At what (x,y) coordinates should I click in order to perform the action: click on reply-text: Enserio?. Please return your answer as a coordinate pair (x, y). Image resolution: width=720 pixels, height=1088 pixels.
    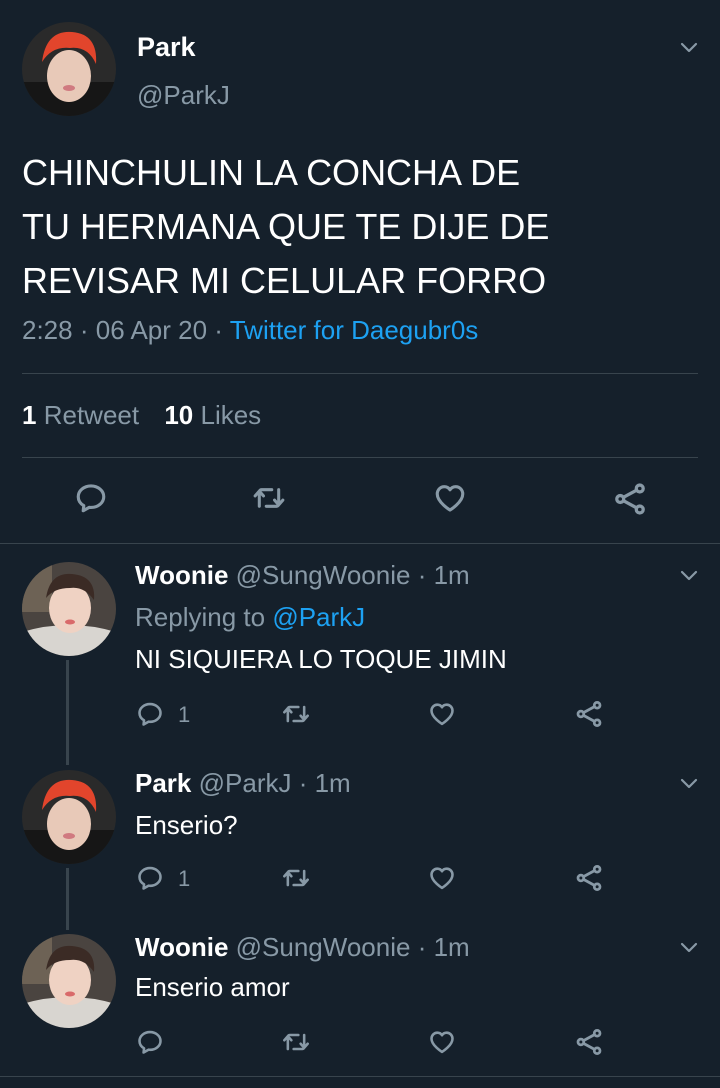
    Looking at the image, I should click on (186, 825).